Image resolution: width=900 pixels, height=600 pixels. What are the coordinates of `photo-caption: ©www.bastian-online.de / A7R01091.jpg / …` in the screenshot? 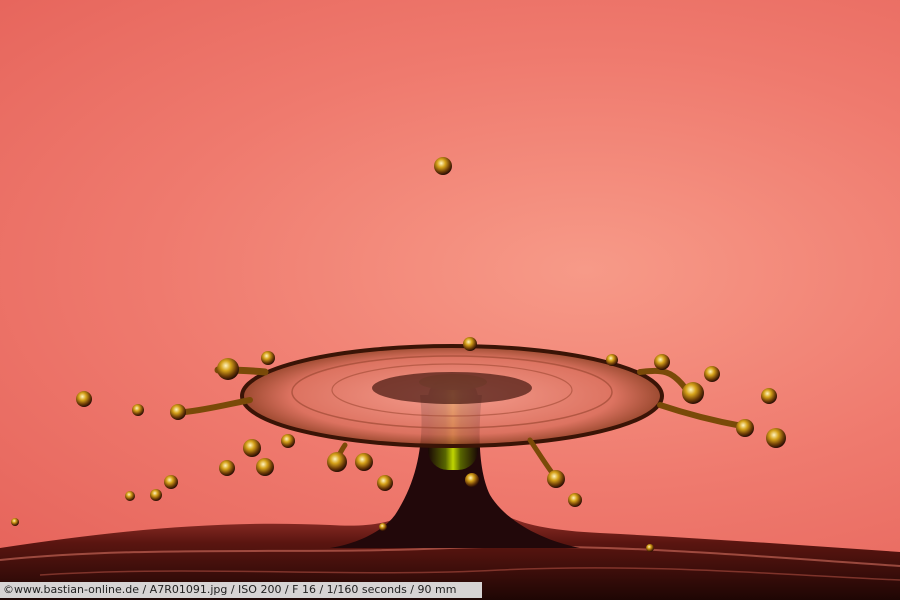 It's located at (241, 590).